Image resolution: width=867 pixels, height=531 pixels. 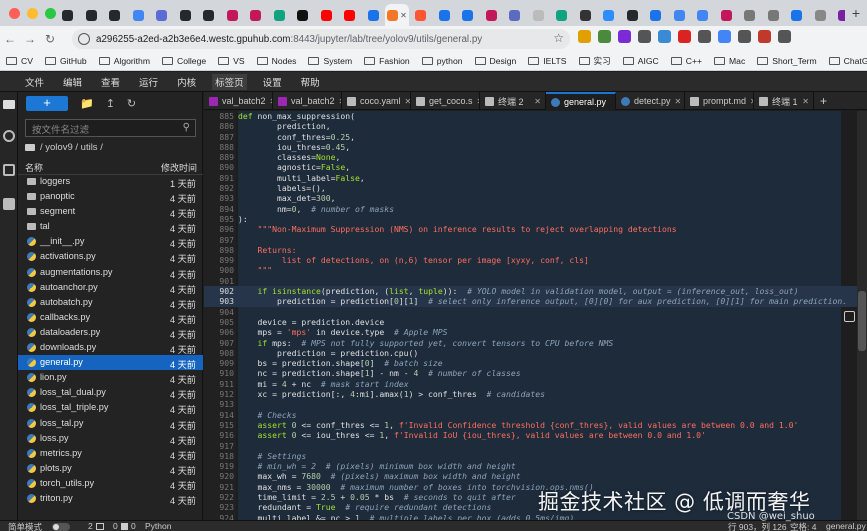 I want to click on file-row: triton.py 4 天前, so click(x=110, y=498).